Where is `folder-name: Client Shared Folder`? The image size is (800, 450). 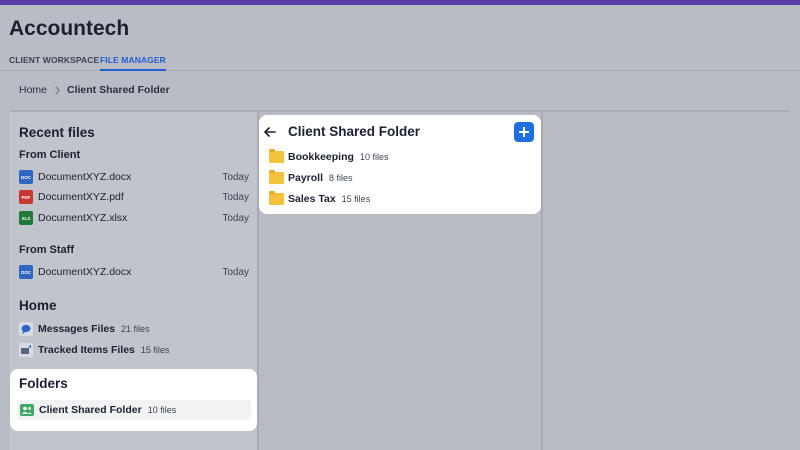
folder-name: Client Shared Folder is located at coordinates (90, 410).